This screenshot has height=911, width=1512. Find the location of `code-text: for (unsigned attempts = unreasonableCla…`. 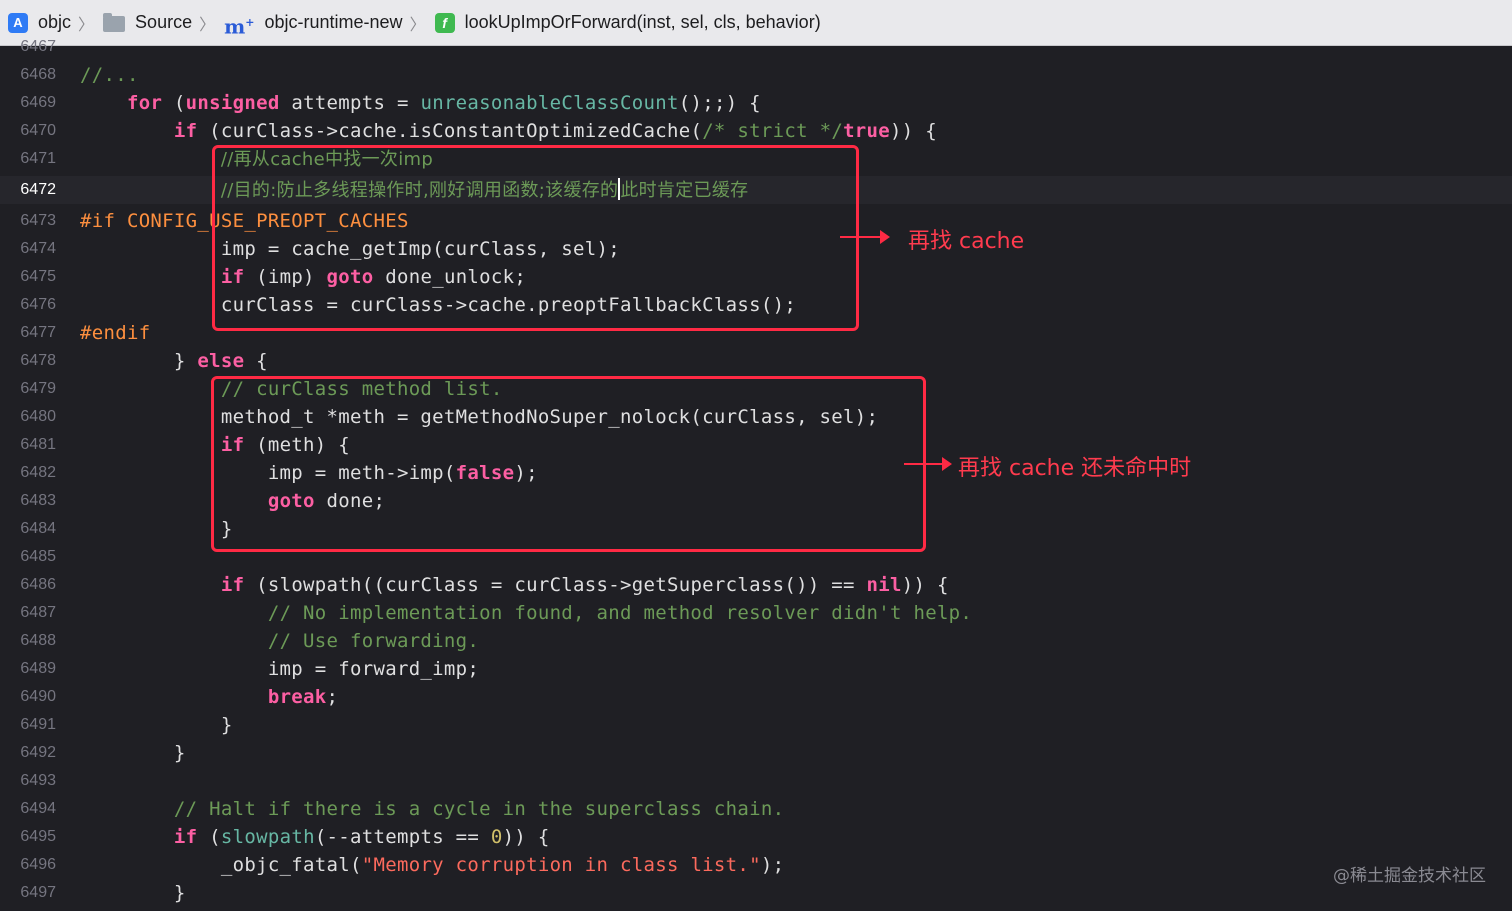

code-text: for (unsigned attempts = unreasonableCla… is located at coordinates (443, 103).